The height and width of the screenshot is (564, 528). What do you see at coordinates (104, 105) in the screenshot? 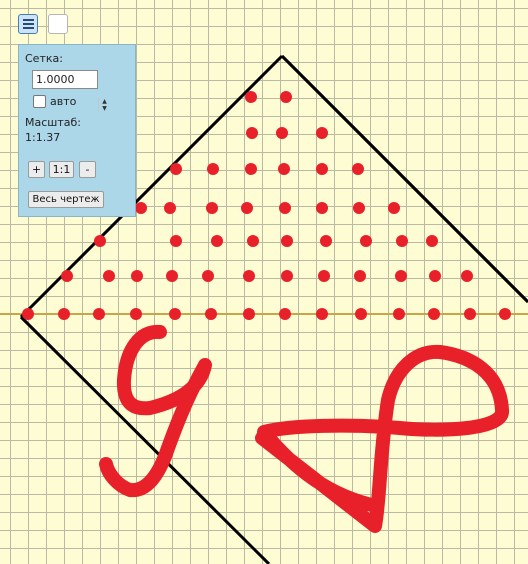
I see `spinner-icon: ▲ ▼` at bounding box center [104, 105].